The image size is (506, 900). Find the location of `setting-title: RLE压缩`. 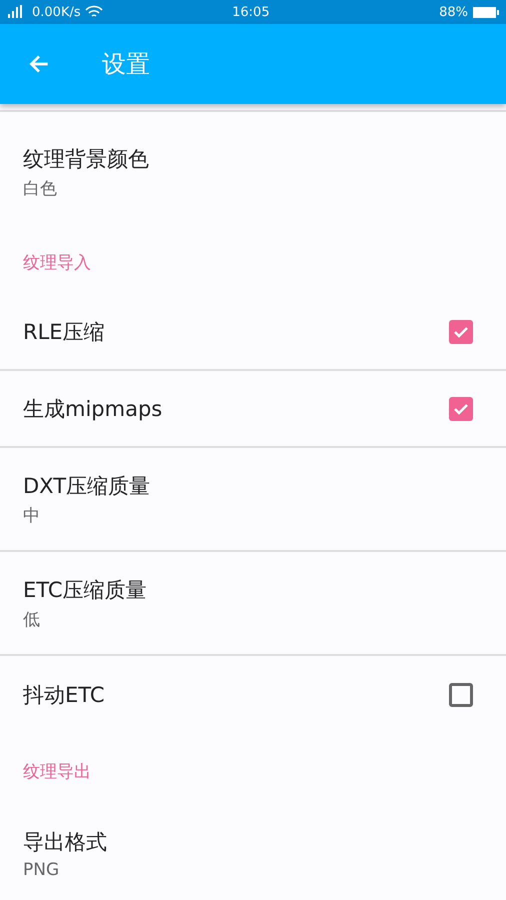

setting-title: RLE压缩 is located at coordinates (236, 332).